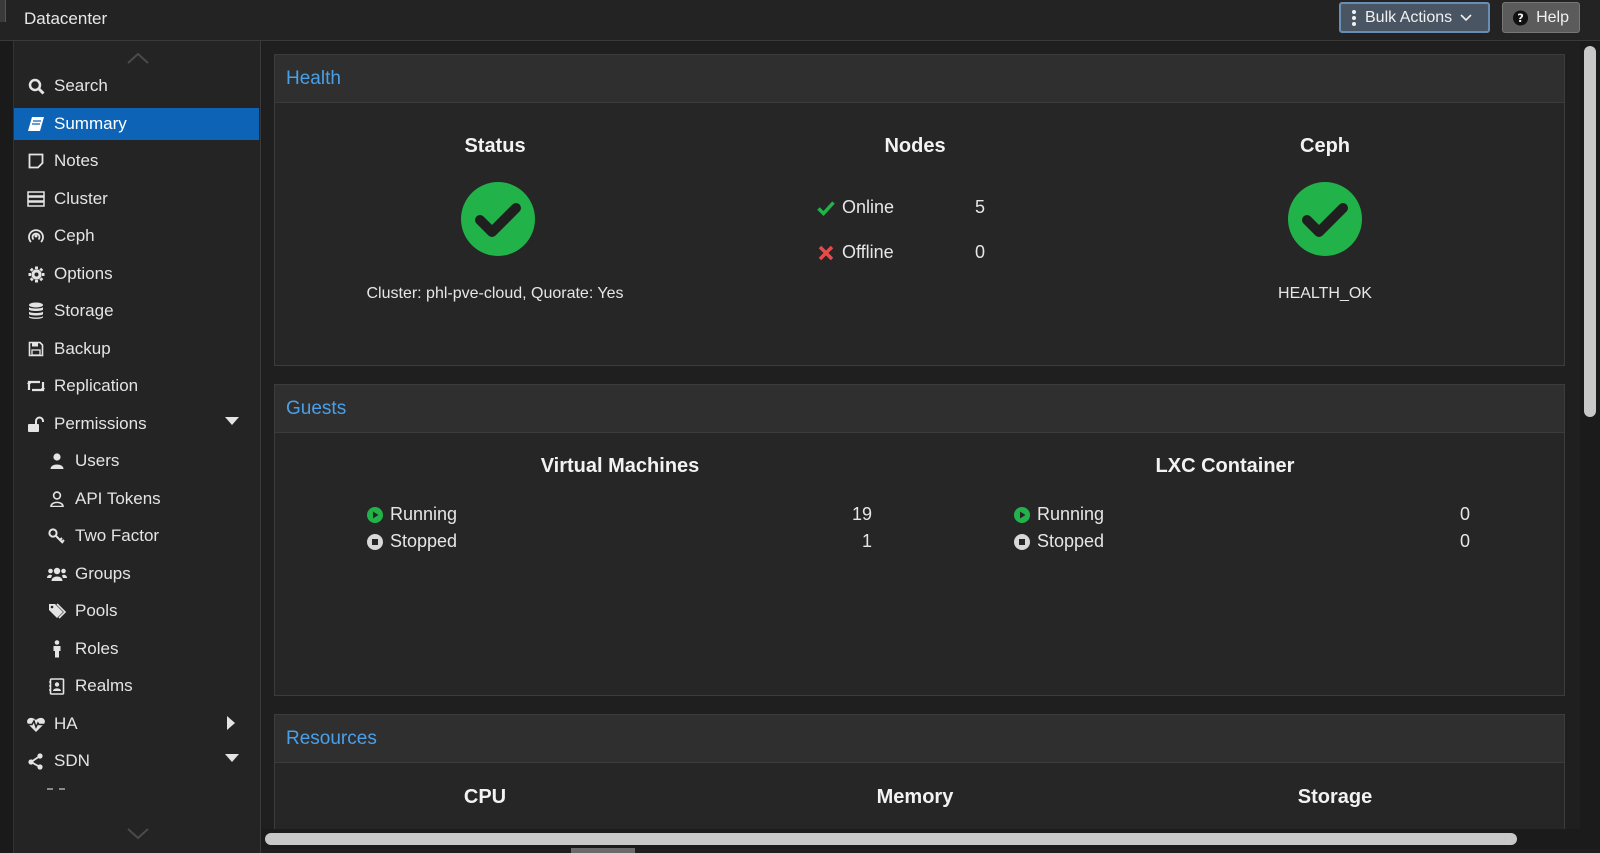  What do you see at coordinates (66, 18) in the screenshot?
I see `page-title: Datacenter` at bounding box center [66, 18].